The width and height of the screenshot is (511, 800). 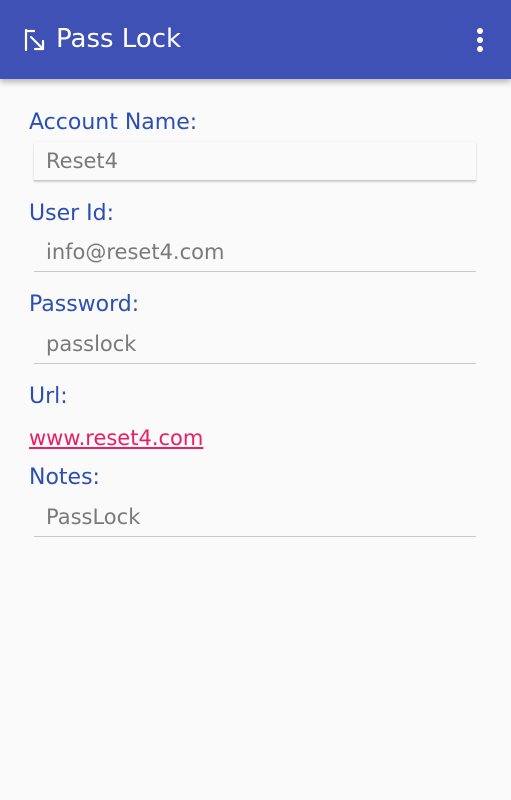 What do you see at coordinates (48, 396) in the screenshot?
I see `url-label: Url:` at bounding box center [48, 396].